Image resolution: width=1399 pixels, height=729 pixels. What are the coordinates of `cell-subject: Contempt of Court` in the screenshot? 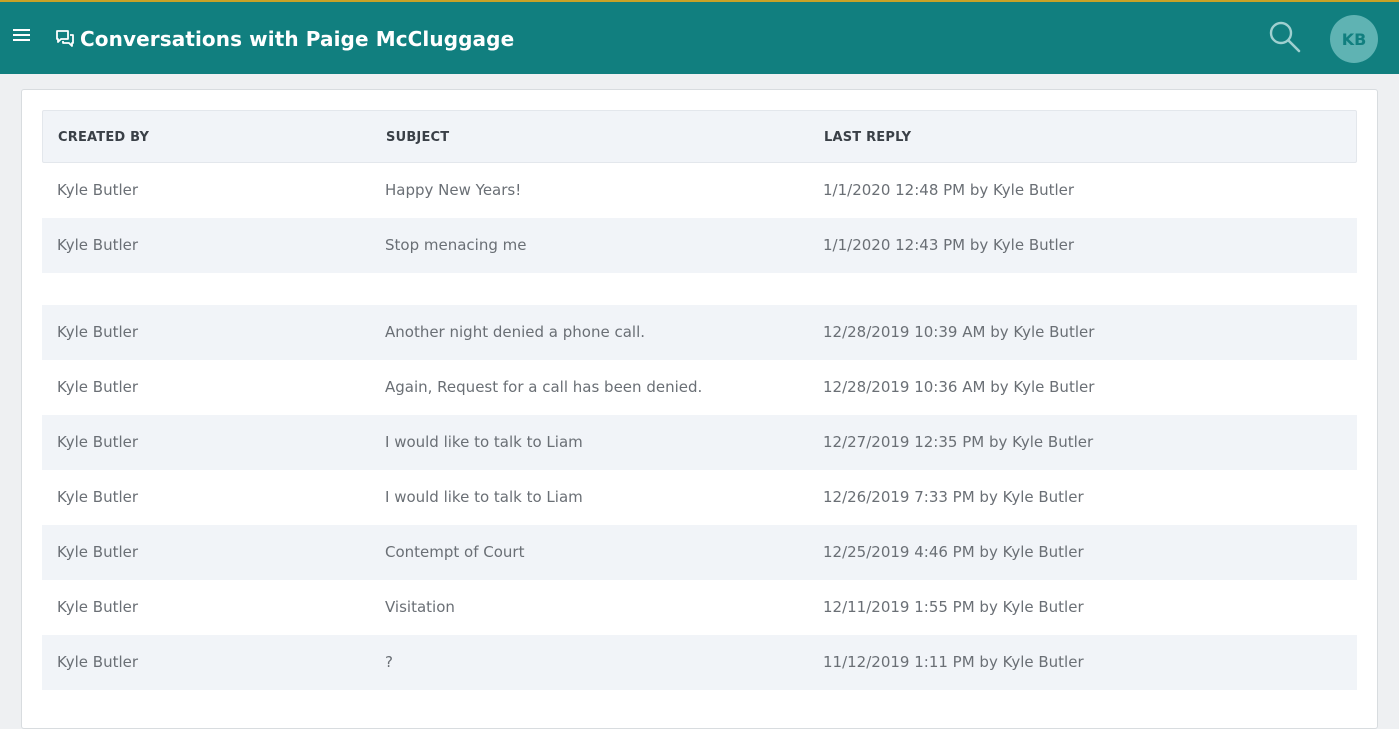 It's located at (455, 552).